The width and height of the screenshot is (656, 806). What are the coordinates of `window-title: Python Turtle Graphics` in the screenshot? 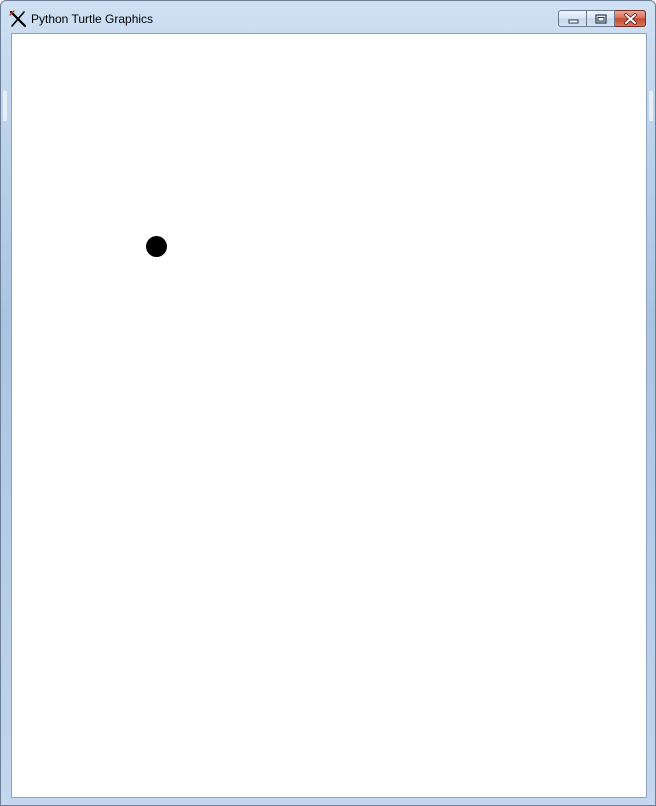 It's located at (92, 19).